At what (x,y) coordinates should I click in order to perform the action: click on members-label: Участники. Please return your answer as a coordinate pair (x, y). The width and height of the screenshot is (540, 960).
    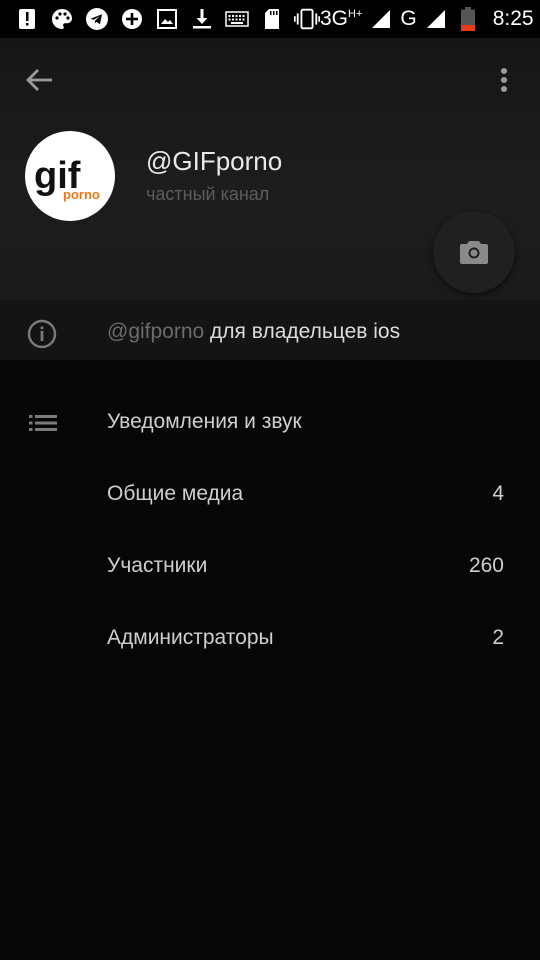
    Looking at the image, I should click on (157, 565).